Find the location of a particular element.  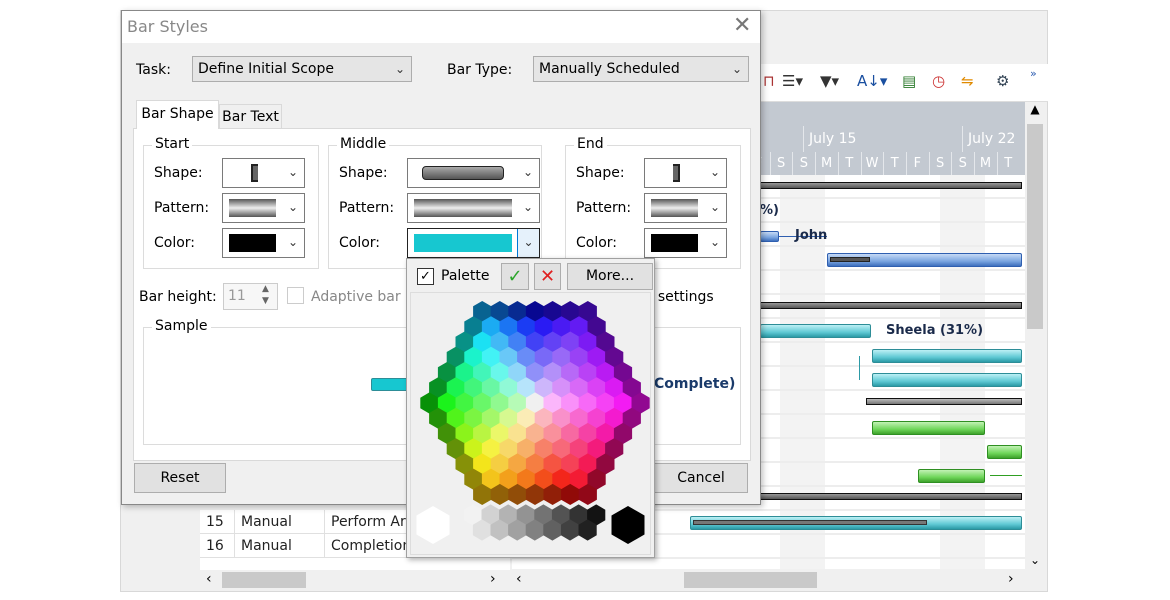

adaptive-checkbox is located at coordinates (295, 295).